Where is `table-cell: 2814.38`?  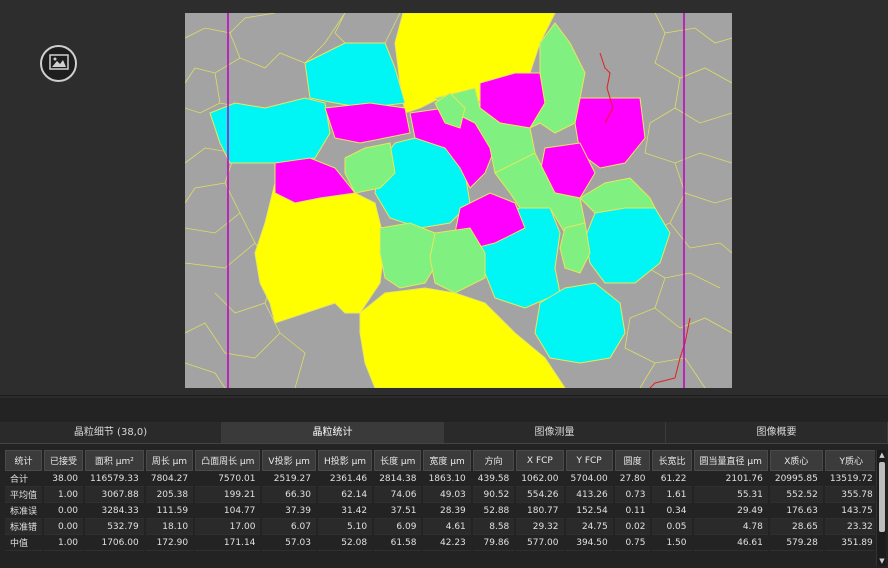
table-cell: 2814.38 is located at coordinates (398, 479).